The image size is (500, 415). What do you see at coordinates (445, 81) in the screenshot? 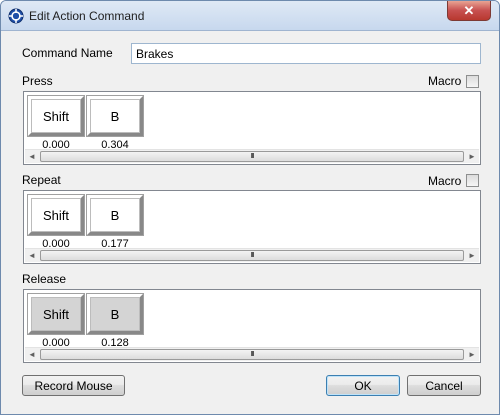
I see `press-macro-label: Macro` at bounding box center [445, 81].